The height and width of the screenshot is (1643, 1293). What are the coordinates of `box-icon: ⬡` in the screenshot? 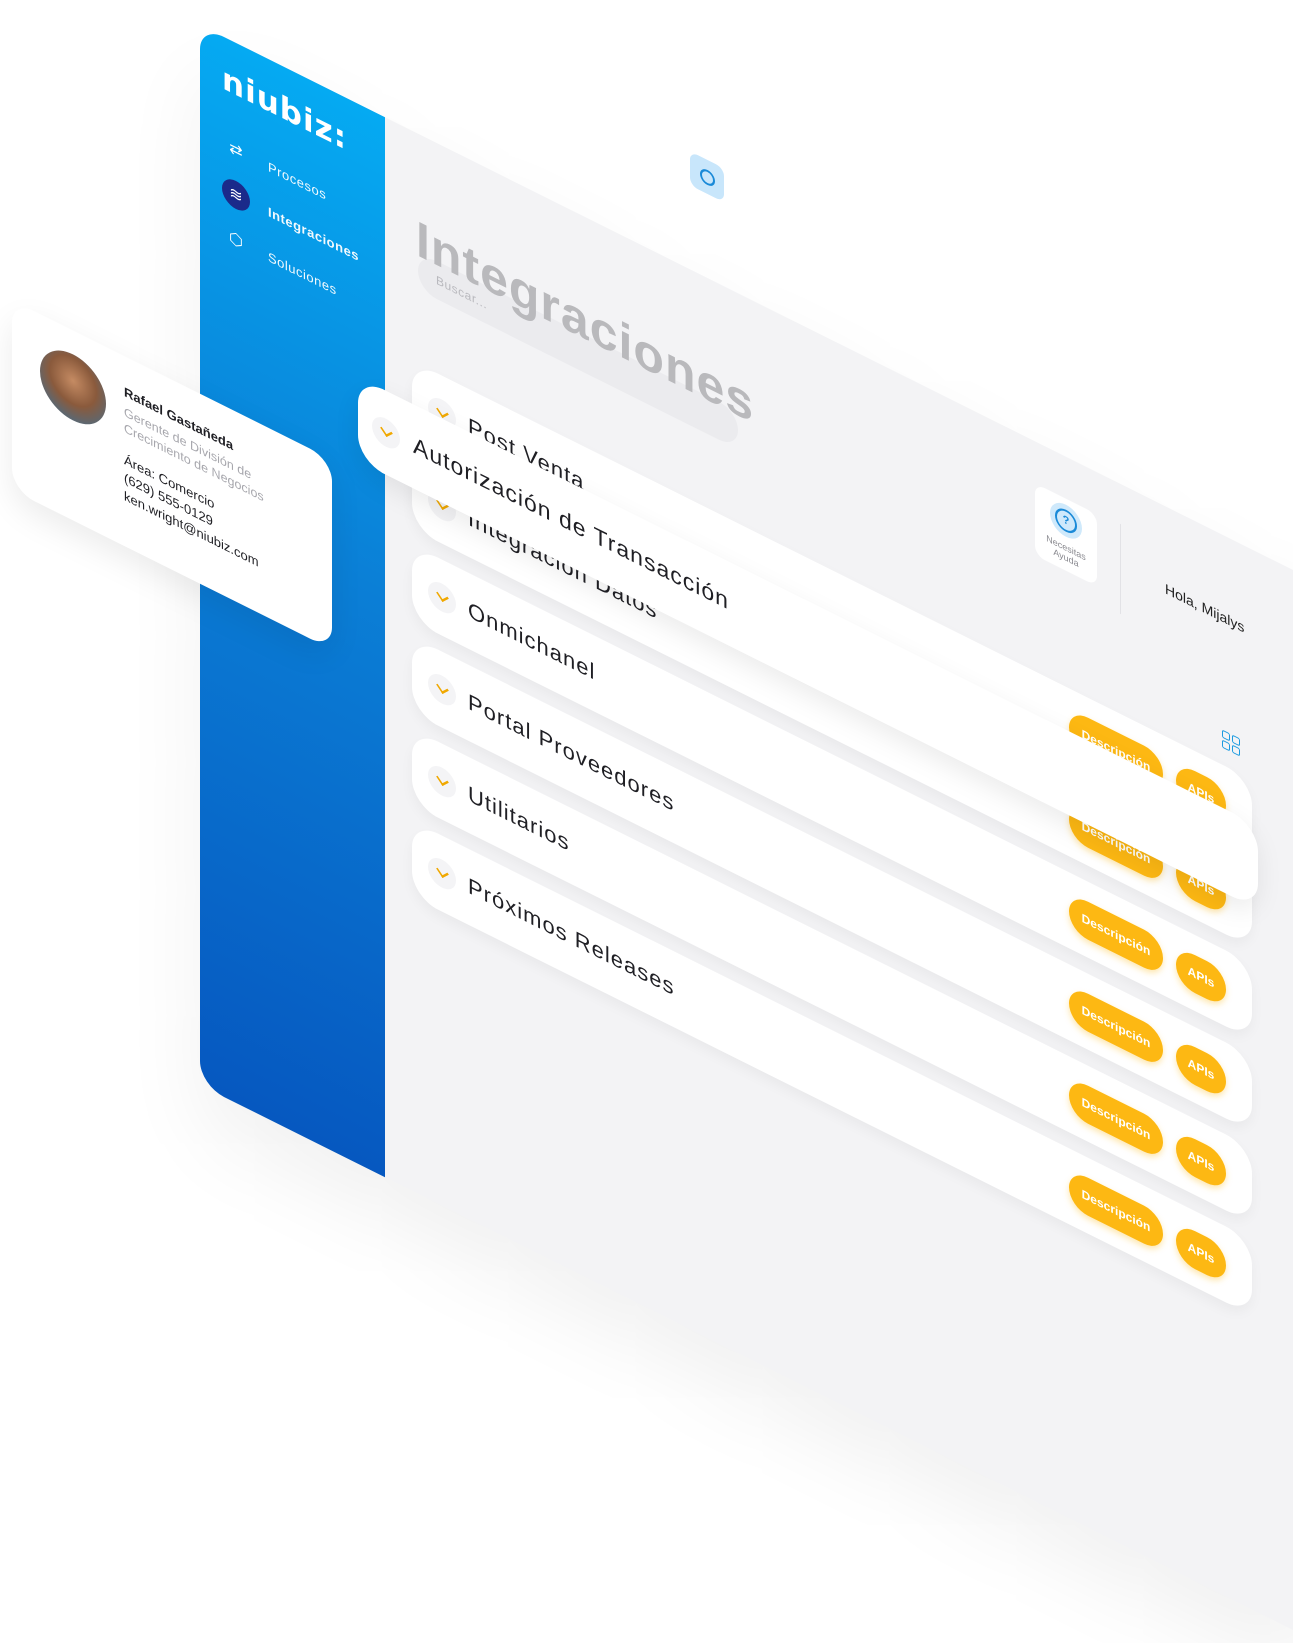 It's located at (236, 240).